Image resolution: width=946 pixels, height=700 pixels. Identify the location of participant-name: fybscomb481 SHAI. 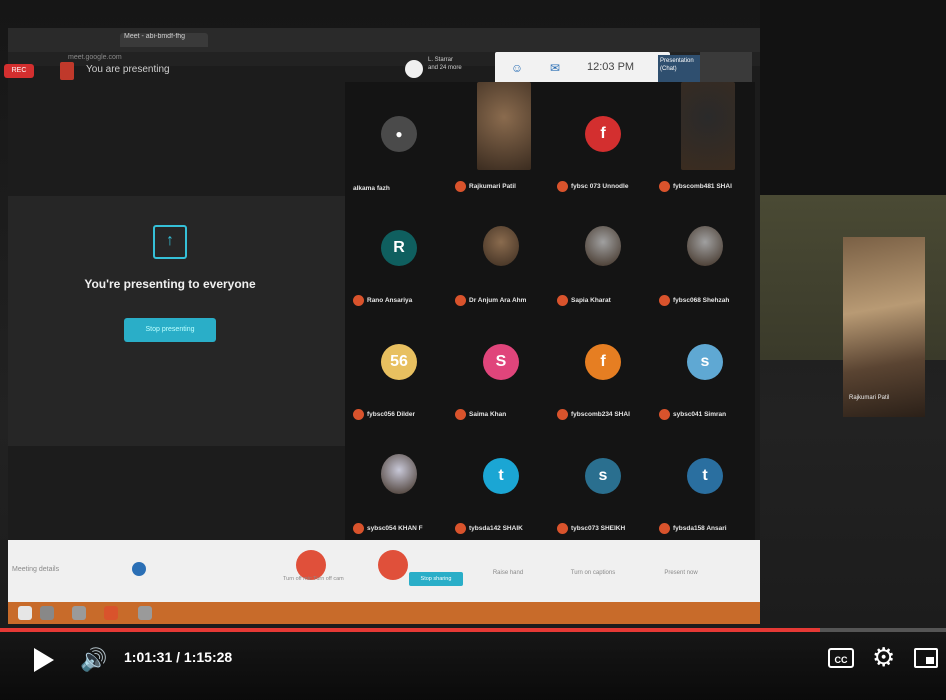
(707, 186).